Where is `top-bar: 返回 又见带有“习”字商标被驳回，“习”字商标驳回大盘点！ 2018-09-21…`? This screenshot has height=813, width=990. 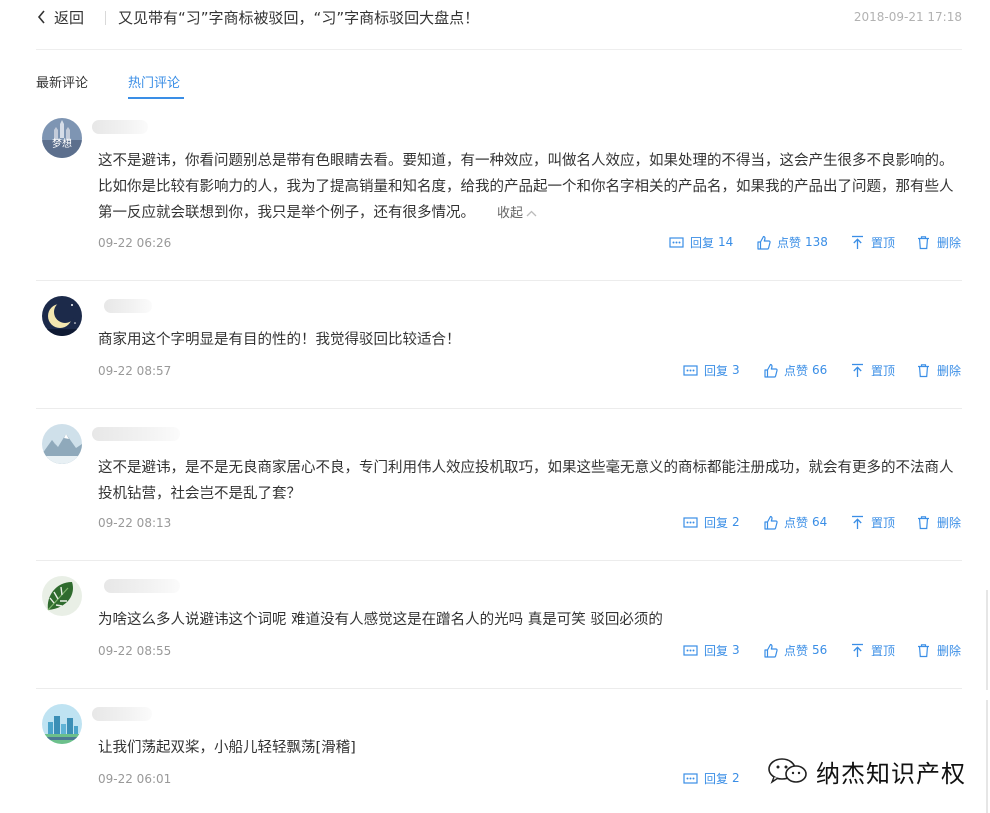
top-bar: 返回 又见带有“习”字商标被驳回，“习”字商标驳回大盘点！ 2018-09-21… is located at coordinates (495, 20).